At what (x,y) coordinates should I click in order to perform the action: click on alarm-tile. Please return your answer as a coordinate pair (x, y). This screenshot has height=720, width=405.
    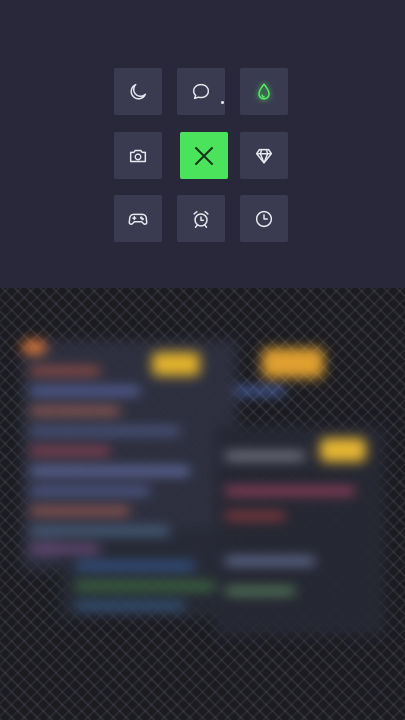
    Looking at the image, I should click on (201, 218).